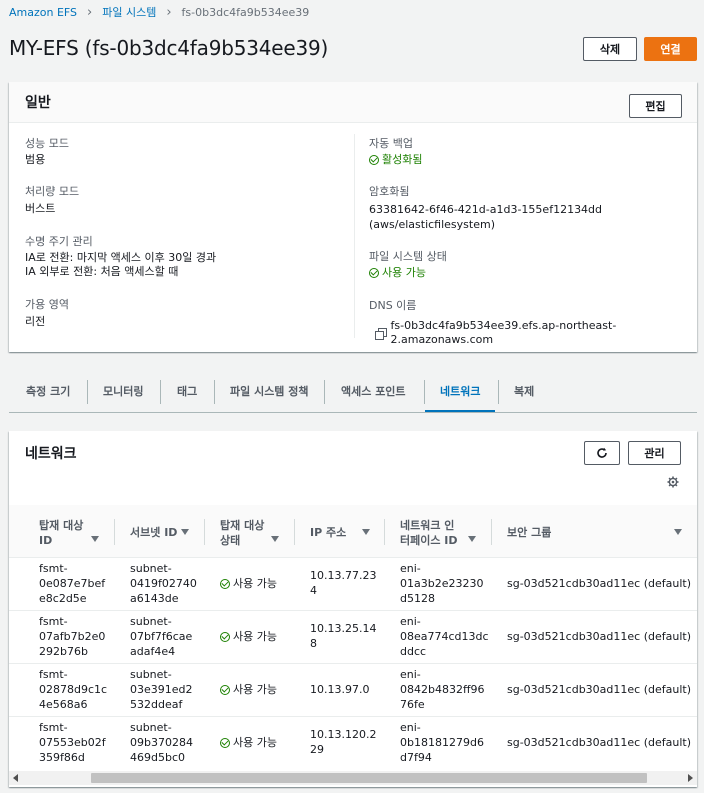 The image size is (704, 793). What do you see at coordinates (161, 742) in the screenshot?
I see `subnet-id: subnet- 09b370284 469d5bc0` at bounding box center [161, 742].